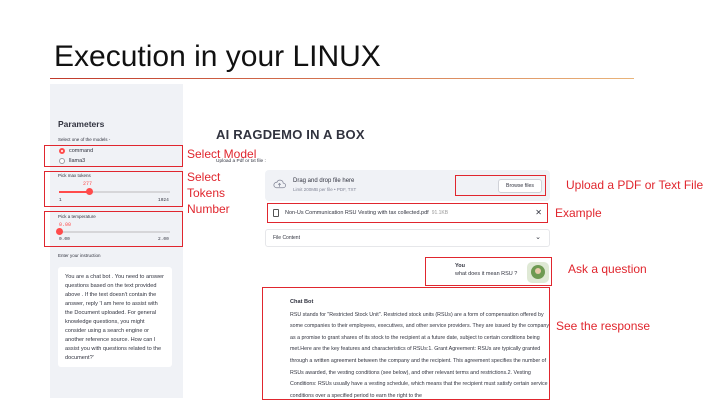 The image size is (720, 405). Describe the element at coordinates (290, 134) in the screenshot. I see `app-title: AI RAGDEMO IN A BOX` at that location.